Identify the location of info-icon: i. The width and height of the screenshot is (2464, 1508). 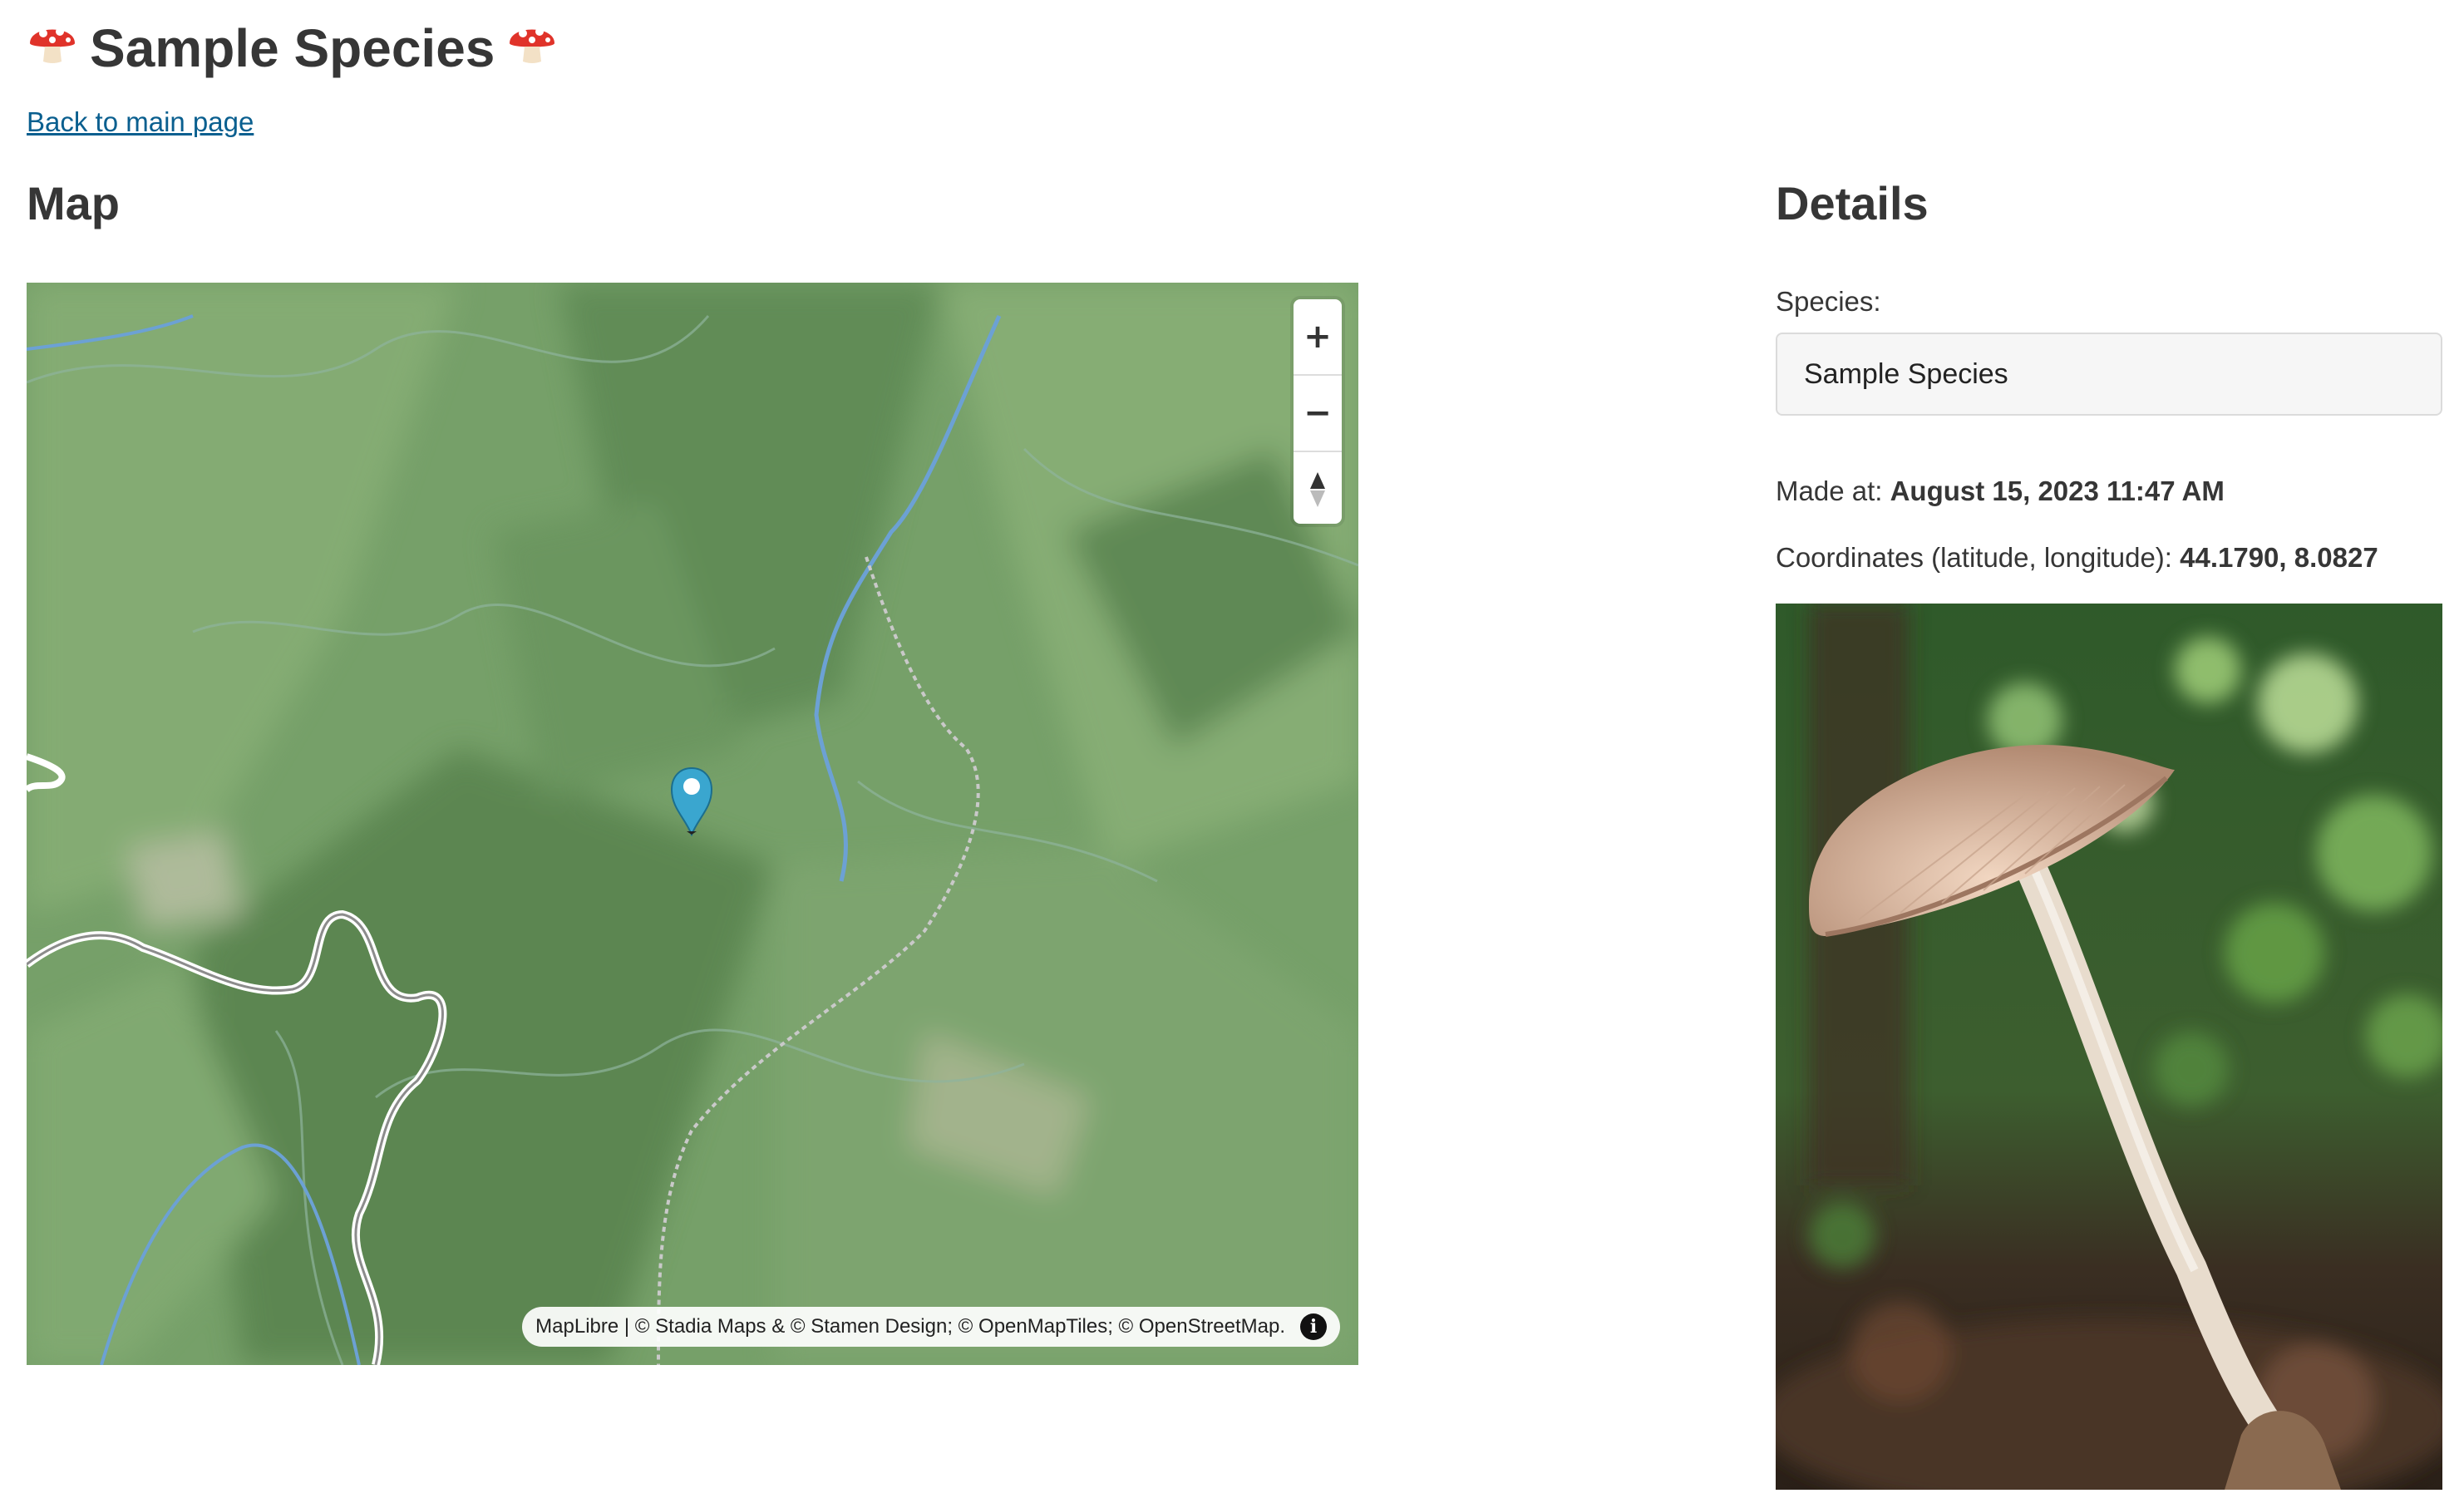
(1313, 1326).